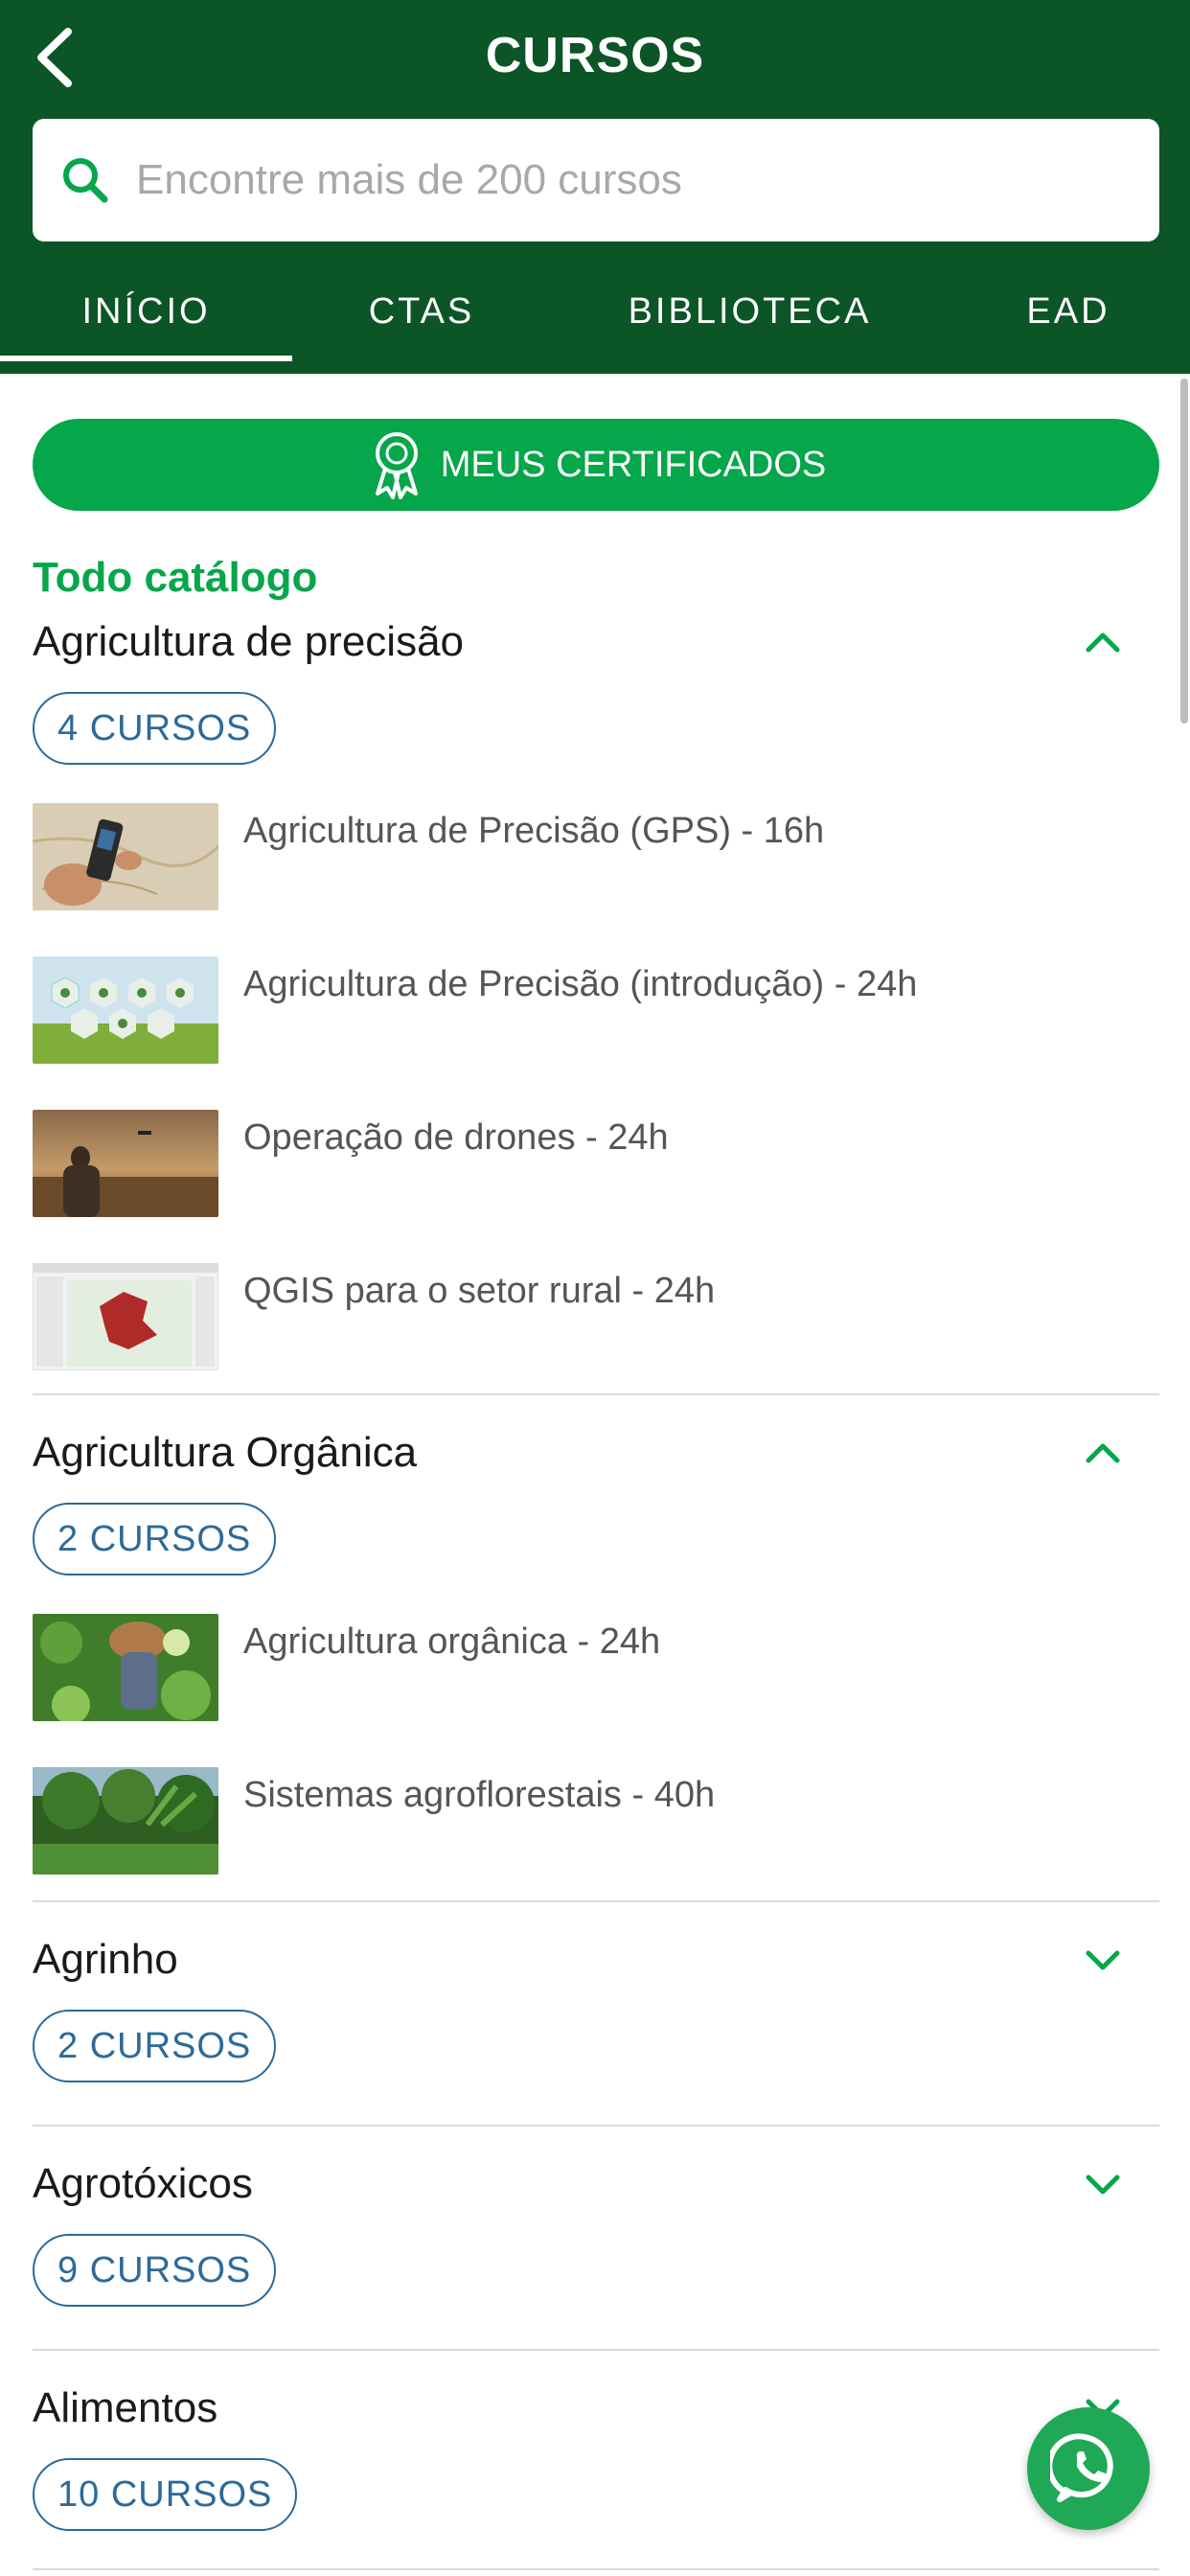 Image resolution: width=1190 pixels, height=2576 pixels. What do you see at coordinates (143, 2183) in the screenshot?
I see `category-title: Agrotóxicos` at bounding box center [143, 2183].